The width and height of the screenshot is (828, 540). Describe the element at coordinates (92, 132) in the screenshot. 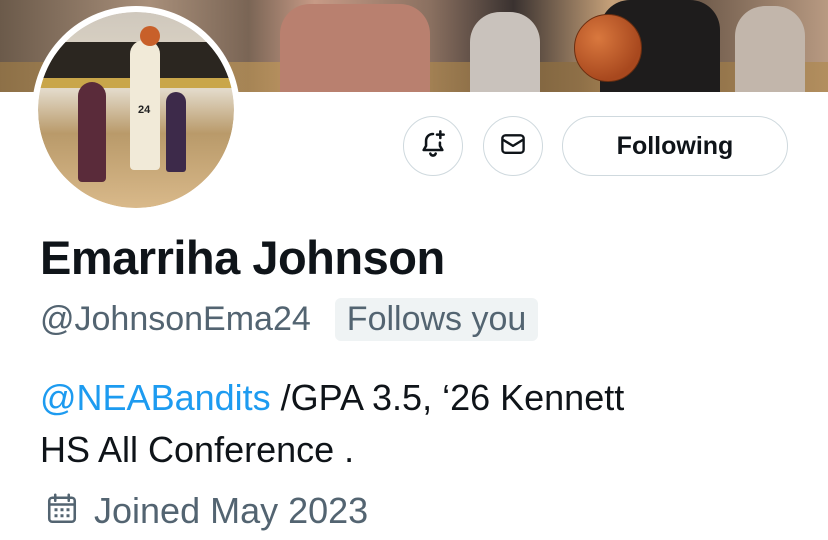

I see `defender-figure` at that location.